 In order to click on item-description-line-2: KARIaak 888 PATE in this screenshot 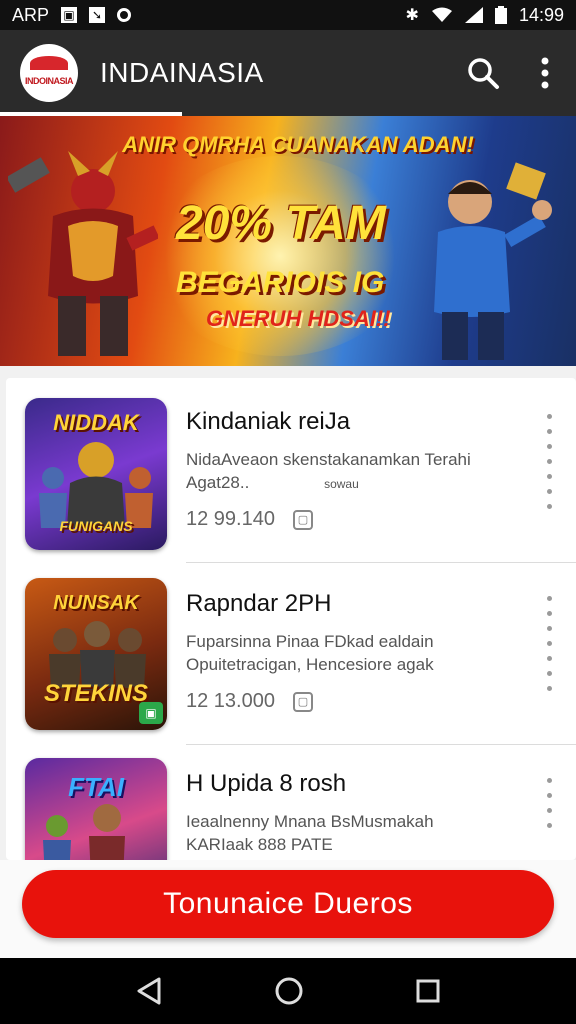, I will do `click(259, 844)`.